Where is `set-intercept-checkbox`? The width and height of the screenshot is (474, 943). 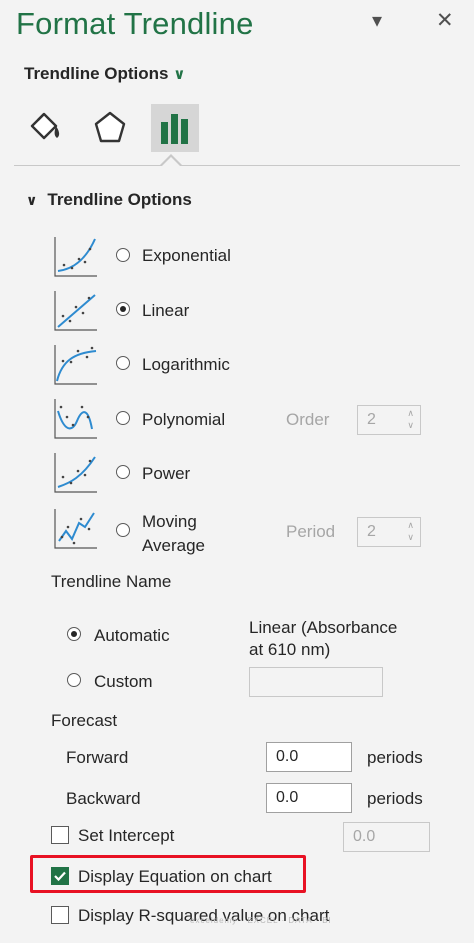
set-intercept-checkbox is located at coordinates (60, 835).